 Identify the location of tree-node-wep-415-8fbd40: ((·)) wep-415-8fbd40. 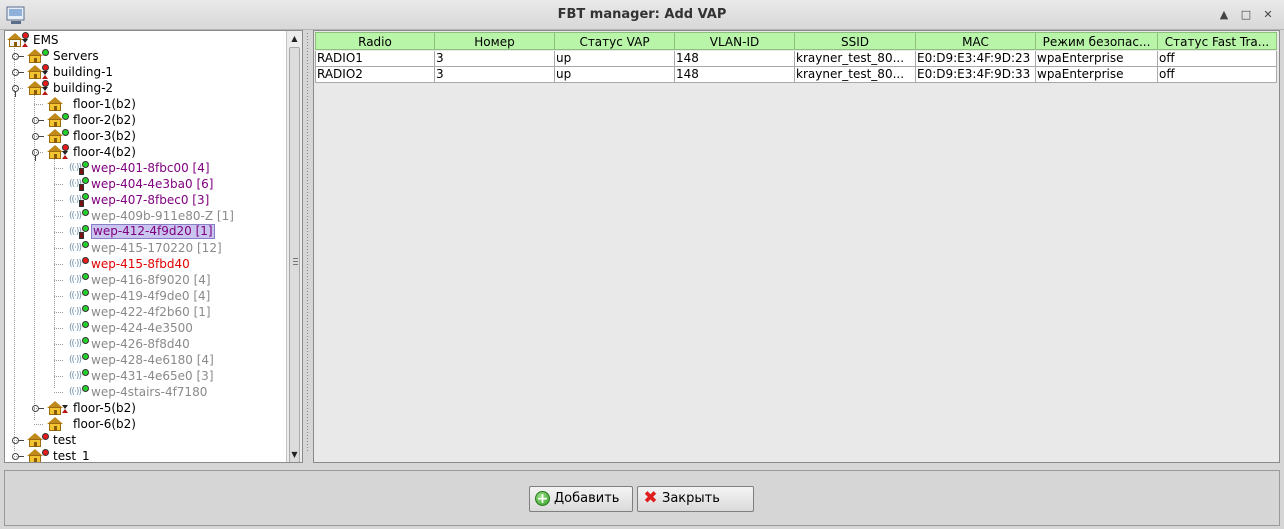
(145, 264).